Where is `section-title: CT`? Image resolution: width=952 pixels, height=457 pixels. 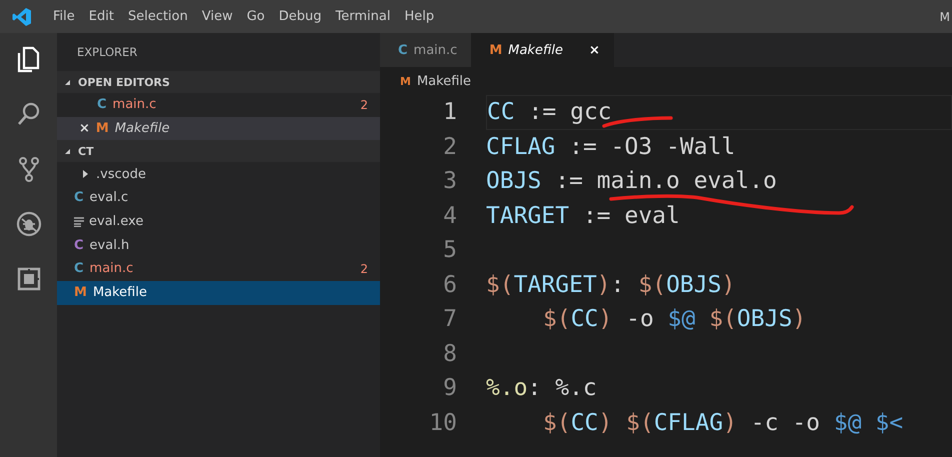
section-title: CT is located at coordinates (86, 151).